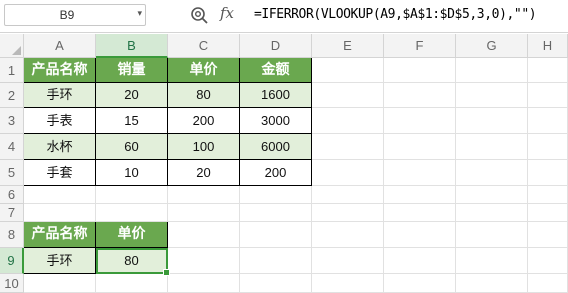 This screenshot has width=568, height=293. Describe the element at coordinates (132, 70) in the screenshot. I see `table1-header-sales: 销量` at that location.